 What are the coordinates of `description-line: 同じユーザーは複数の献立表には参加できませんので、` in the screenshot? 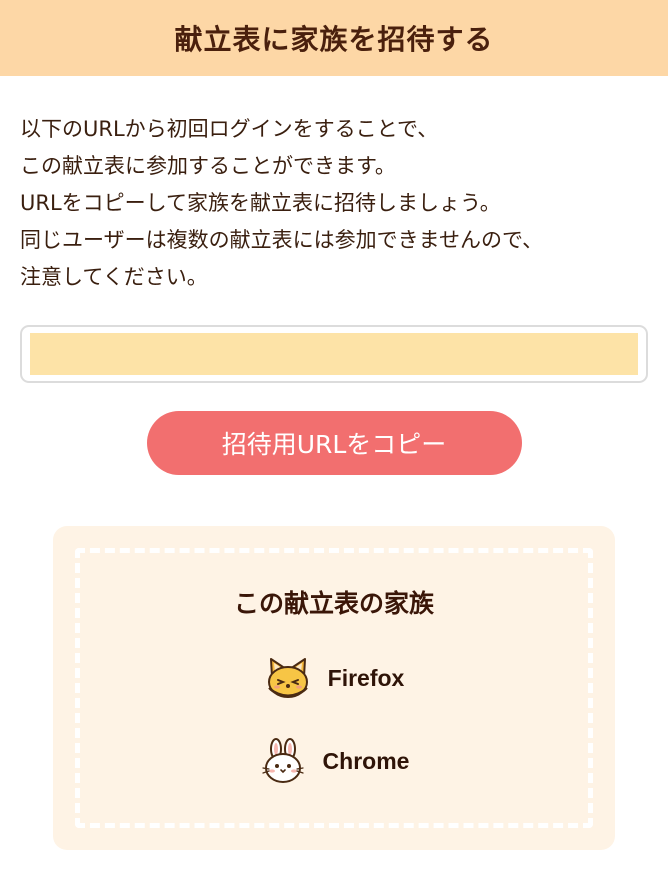 It's located at (282, 240).